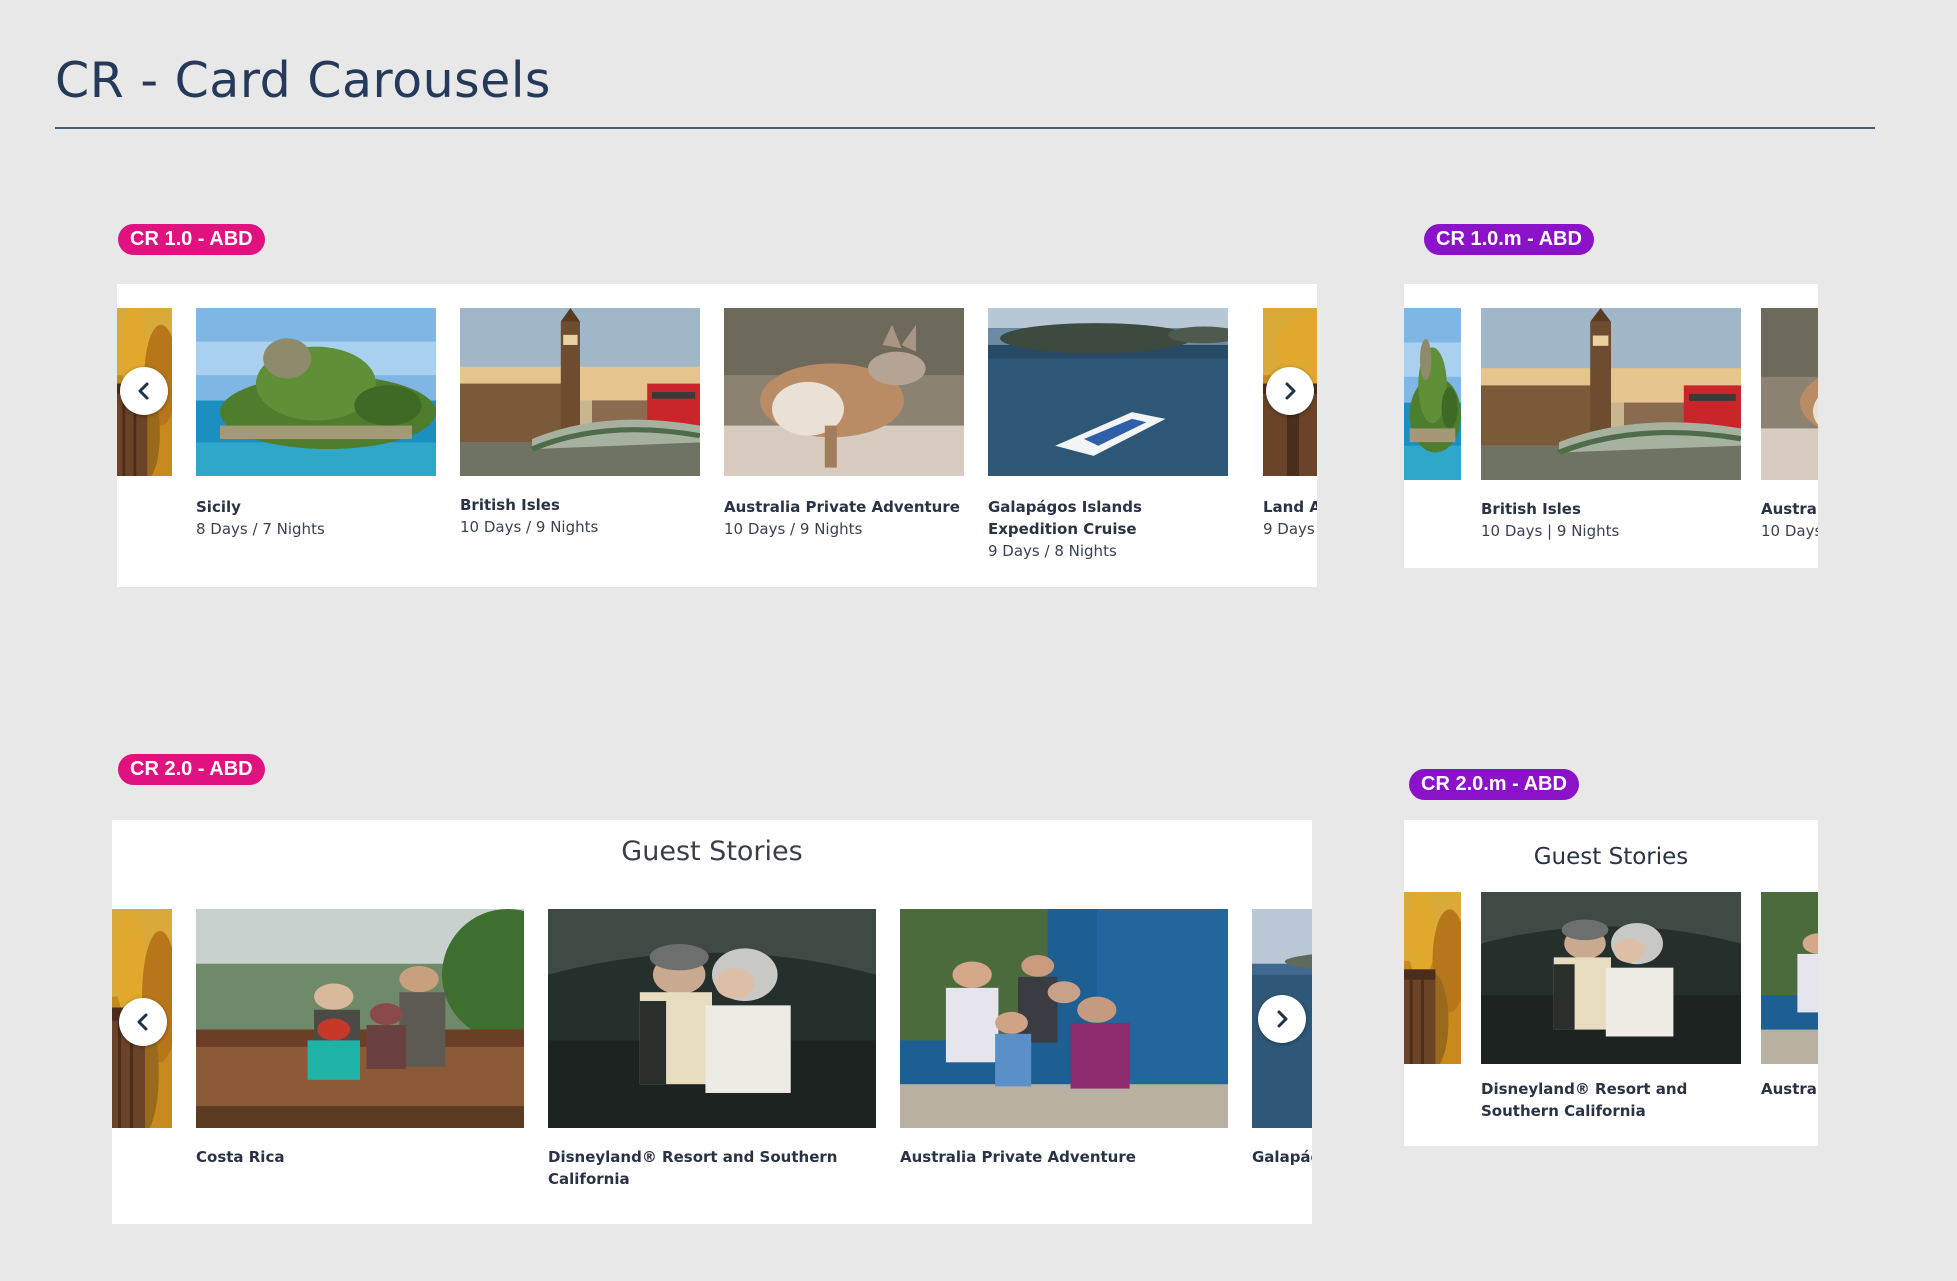 The width and height of the screenshot is (1957, 1281). What do you see at coordinates (965, 128) in the screenshot?
I see `title-divider` at bounding box center [965, 128].